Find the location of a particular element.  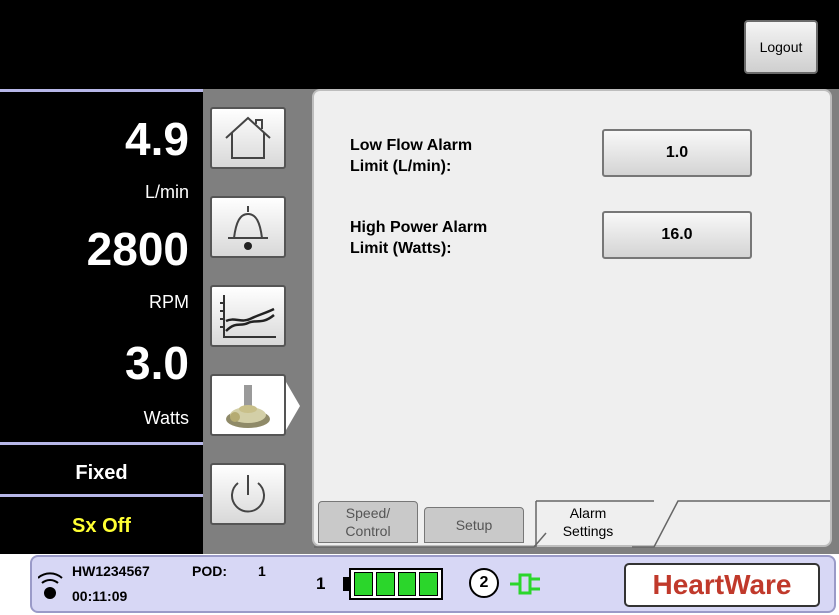

pump-icon is located at coordinates (248, 406).